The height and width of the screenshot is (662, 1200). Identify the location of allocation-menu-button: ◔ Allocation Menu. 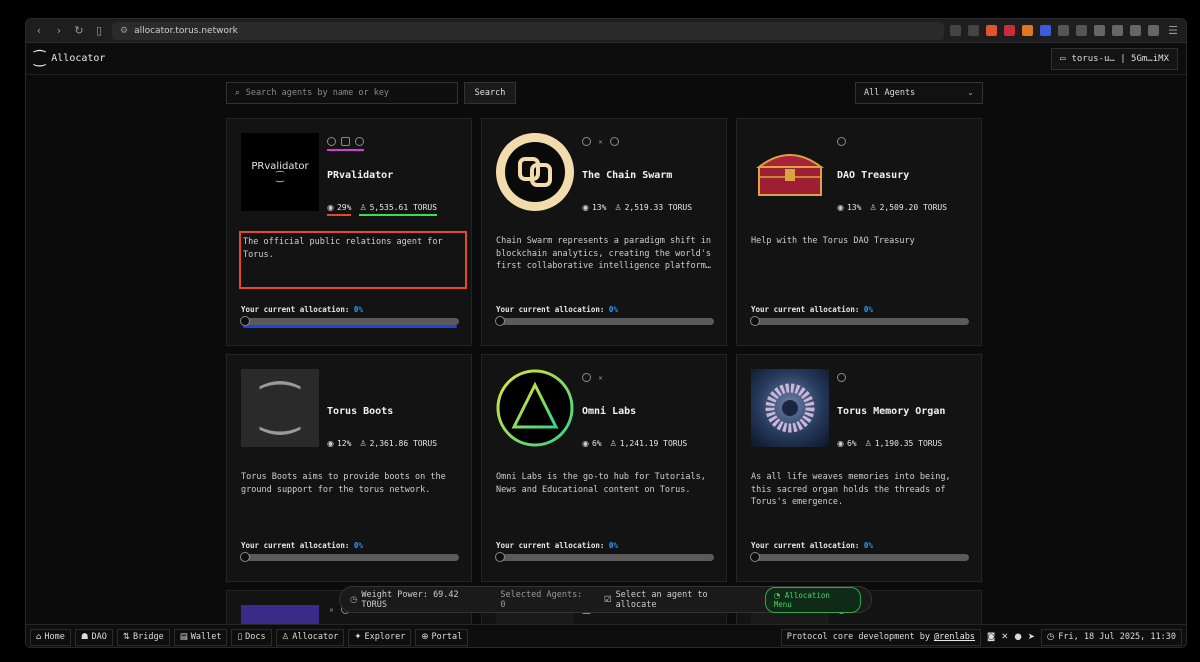
(812, 599).